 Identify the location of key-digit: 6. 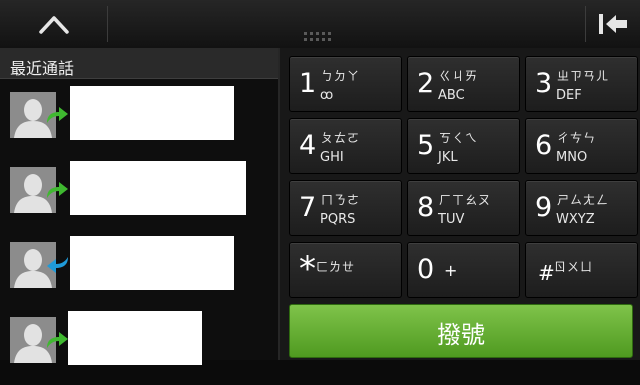
(544, 145).